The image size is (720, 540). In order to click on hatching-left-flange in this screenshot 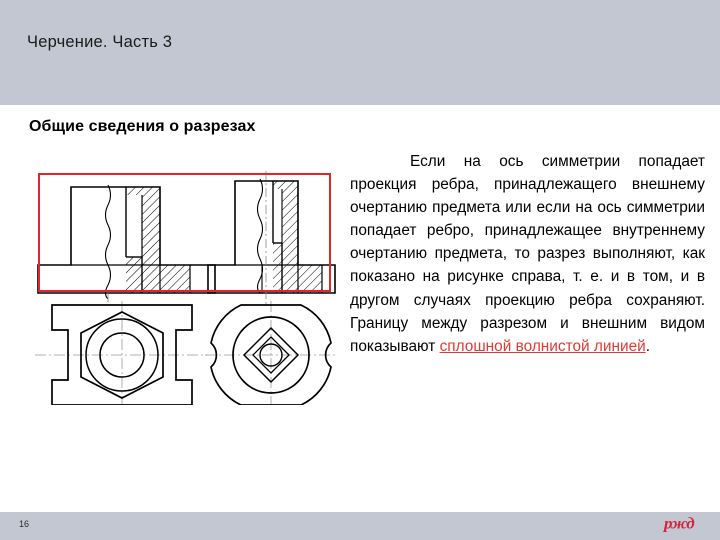, I will do `click(175, 279)`.